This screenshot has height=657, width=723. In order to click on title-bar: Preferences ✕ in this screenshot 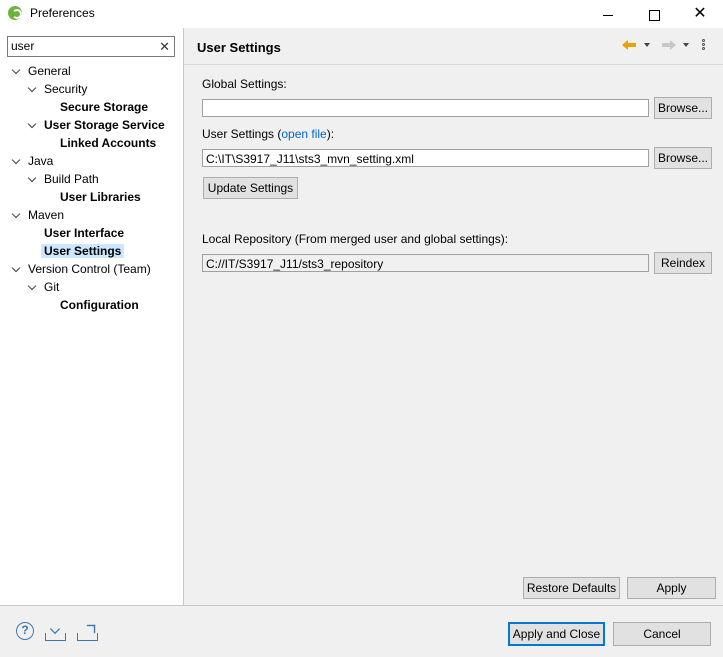, I will do `click(361, 14)`.